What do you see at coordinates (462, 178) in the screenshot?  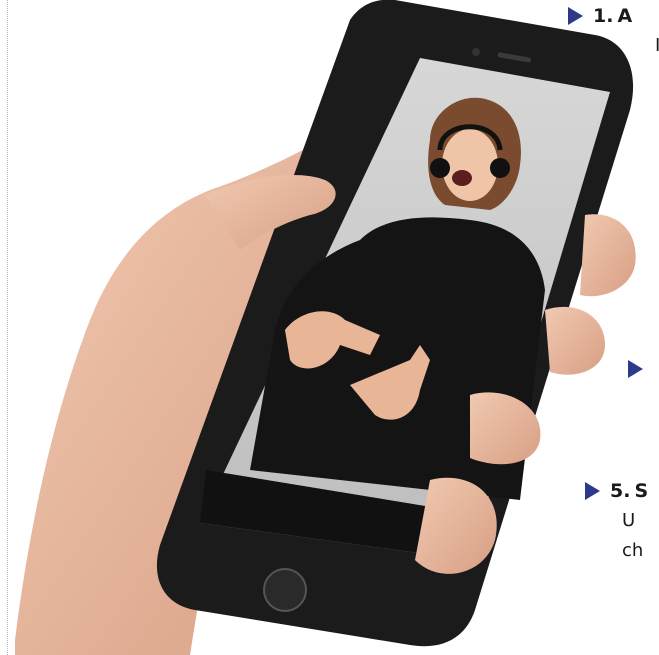 I see `signer-mouth` at bounding box center [462, 178].